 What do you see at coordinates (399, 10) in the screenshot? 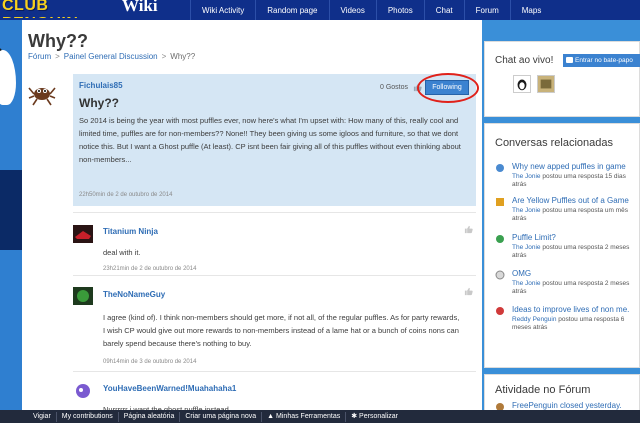
I see `nav-photos: Photos` at bounding box center [399, 10].